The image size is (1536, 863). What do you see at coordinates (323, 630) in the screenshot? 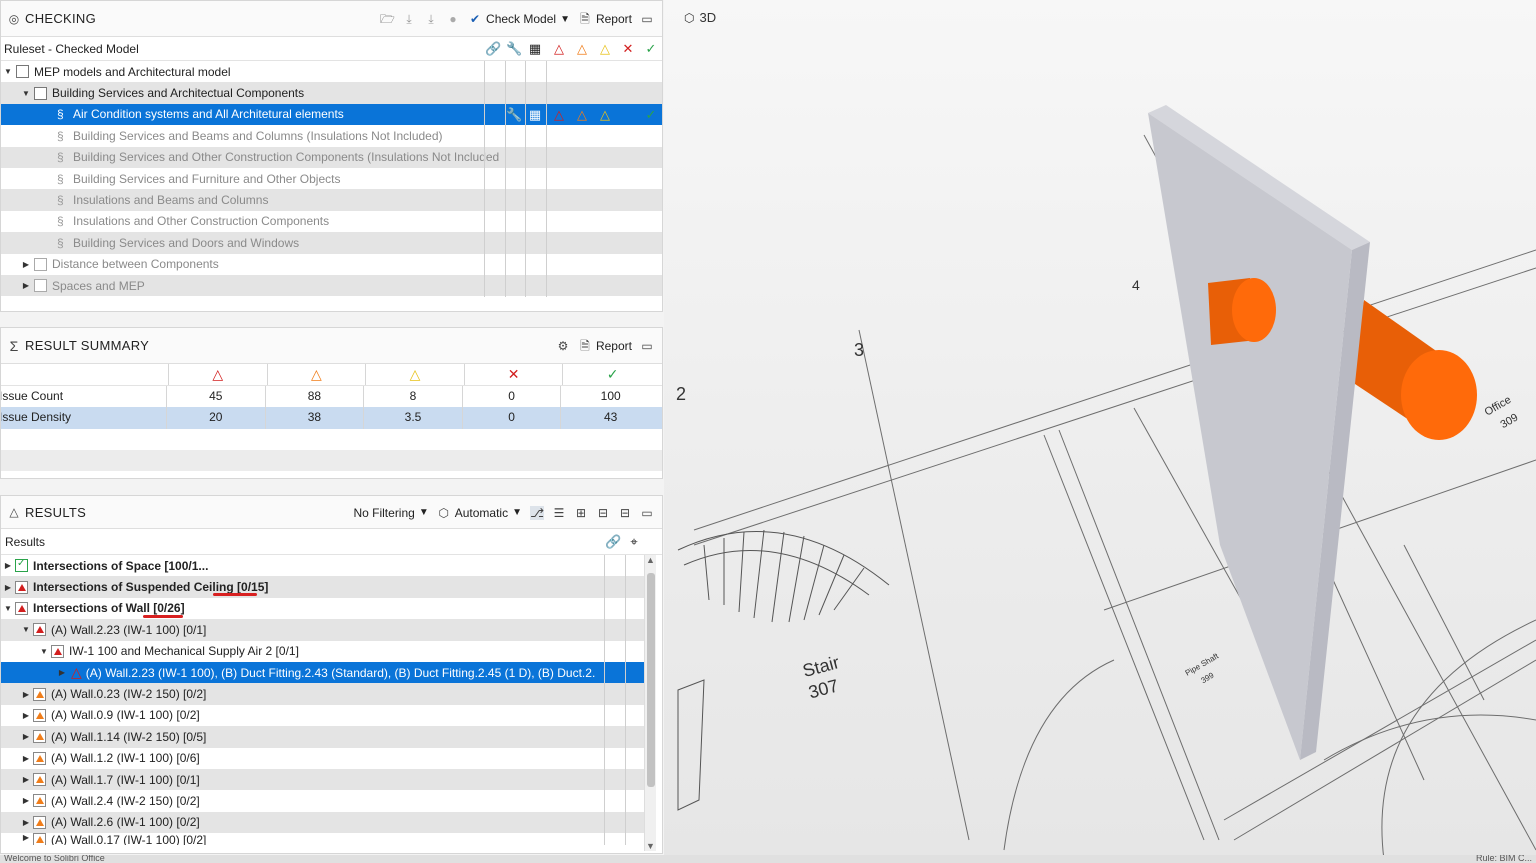
I see `result-row: ▼ (A) Wall.2.23 (IW-1 100) [0/1]` at bounding box center [323, 630].